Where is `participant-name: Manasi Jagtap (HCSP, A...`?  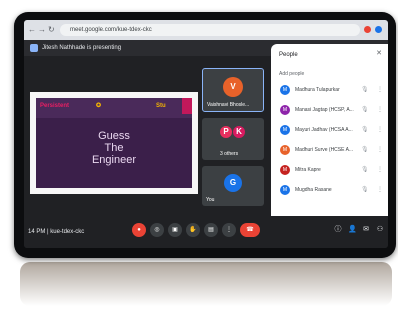 participant-name: Manasi Jagtap (HCSP, A... is located at coordinates (324, 110).